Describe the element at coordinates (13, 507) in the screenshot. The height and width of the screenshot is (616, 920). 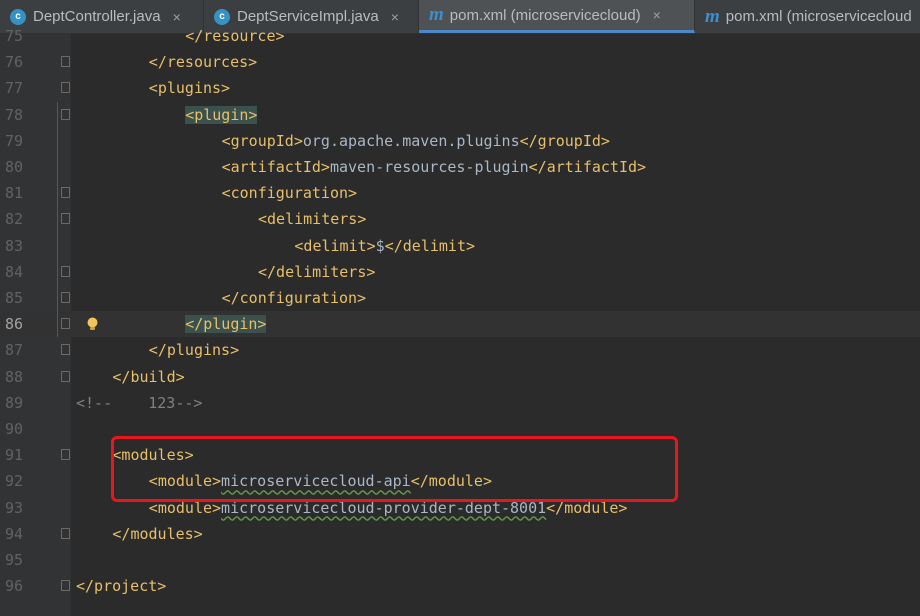
I see `line-number: 93` at that location.